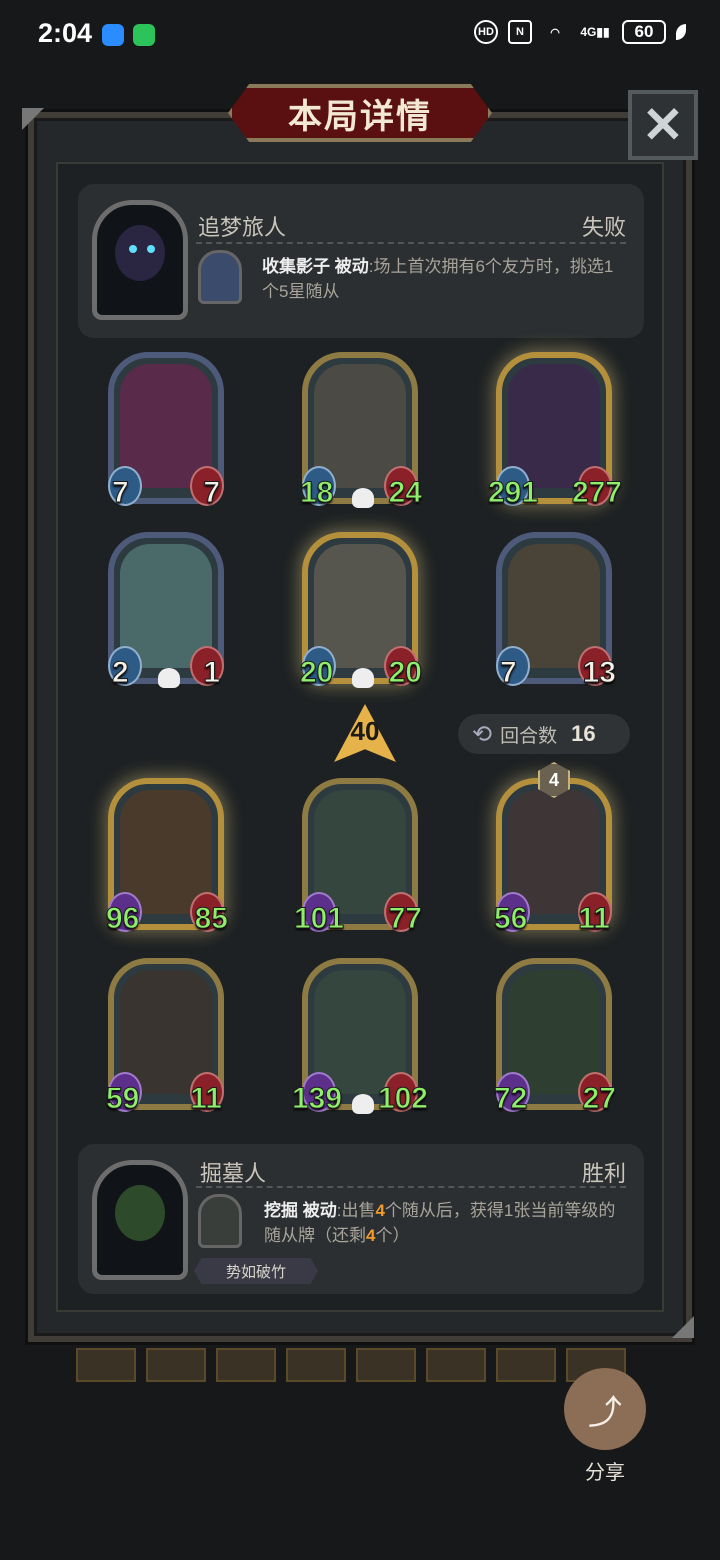 The image size is (720, 1560). I want to click on round-value: 16, so click(583, 733).